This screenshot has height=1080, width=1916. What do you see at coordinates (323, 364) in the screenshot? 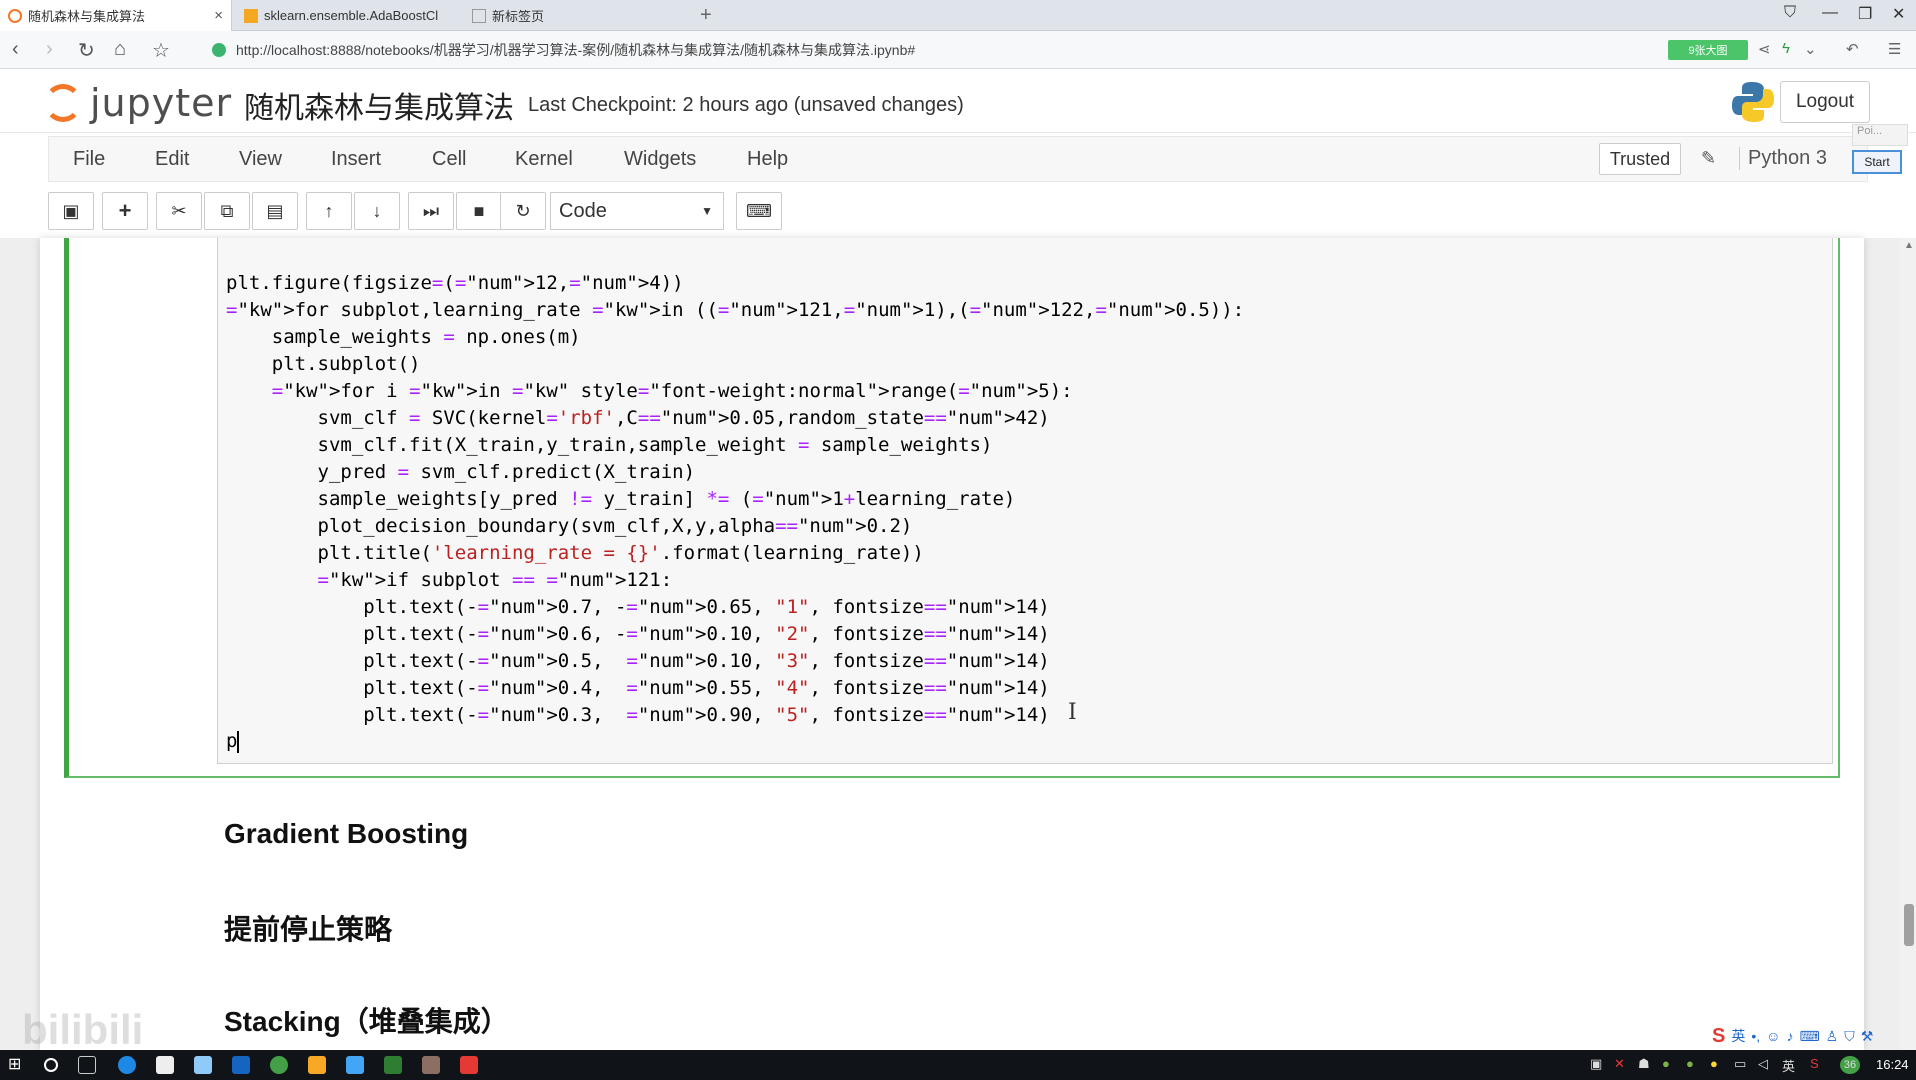
I see `code-line: plt.subplot()` at bounding box center [323, 364].